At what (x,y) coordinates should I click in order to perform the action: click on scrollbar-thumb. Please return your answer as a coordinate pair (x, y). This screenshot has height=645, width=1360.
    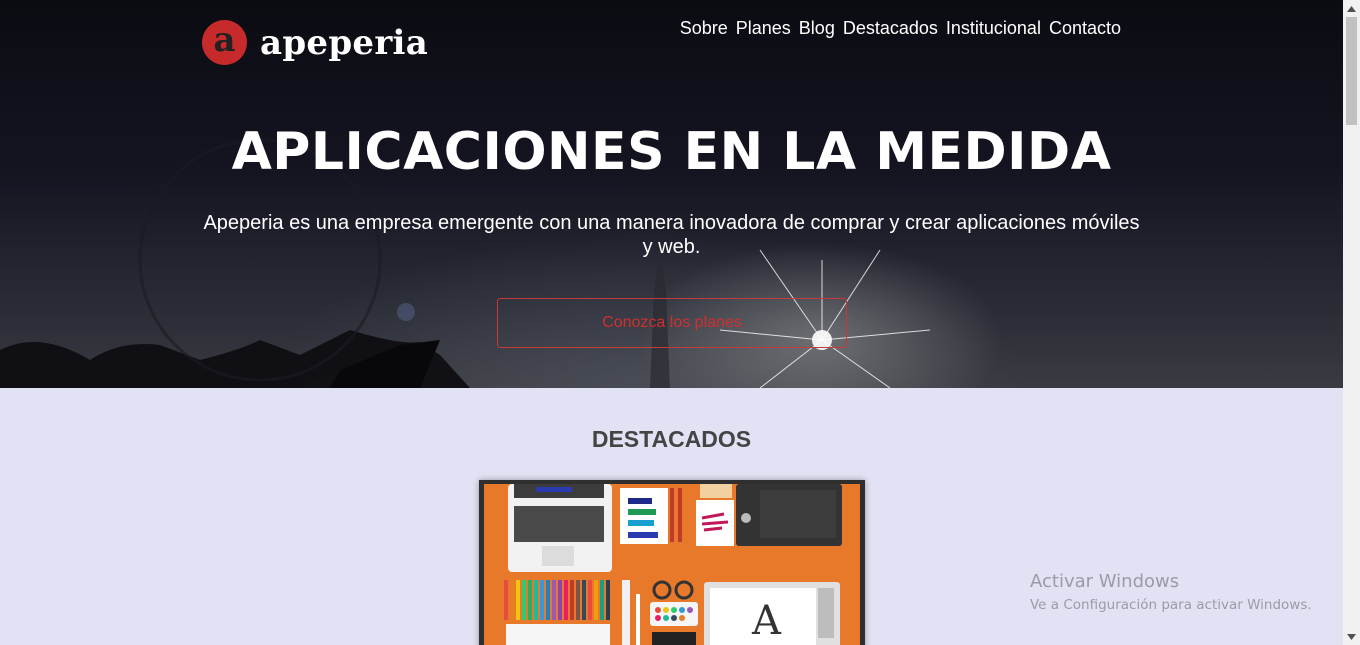
    Looking at the image, I should click on (1351, 71).